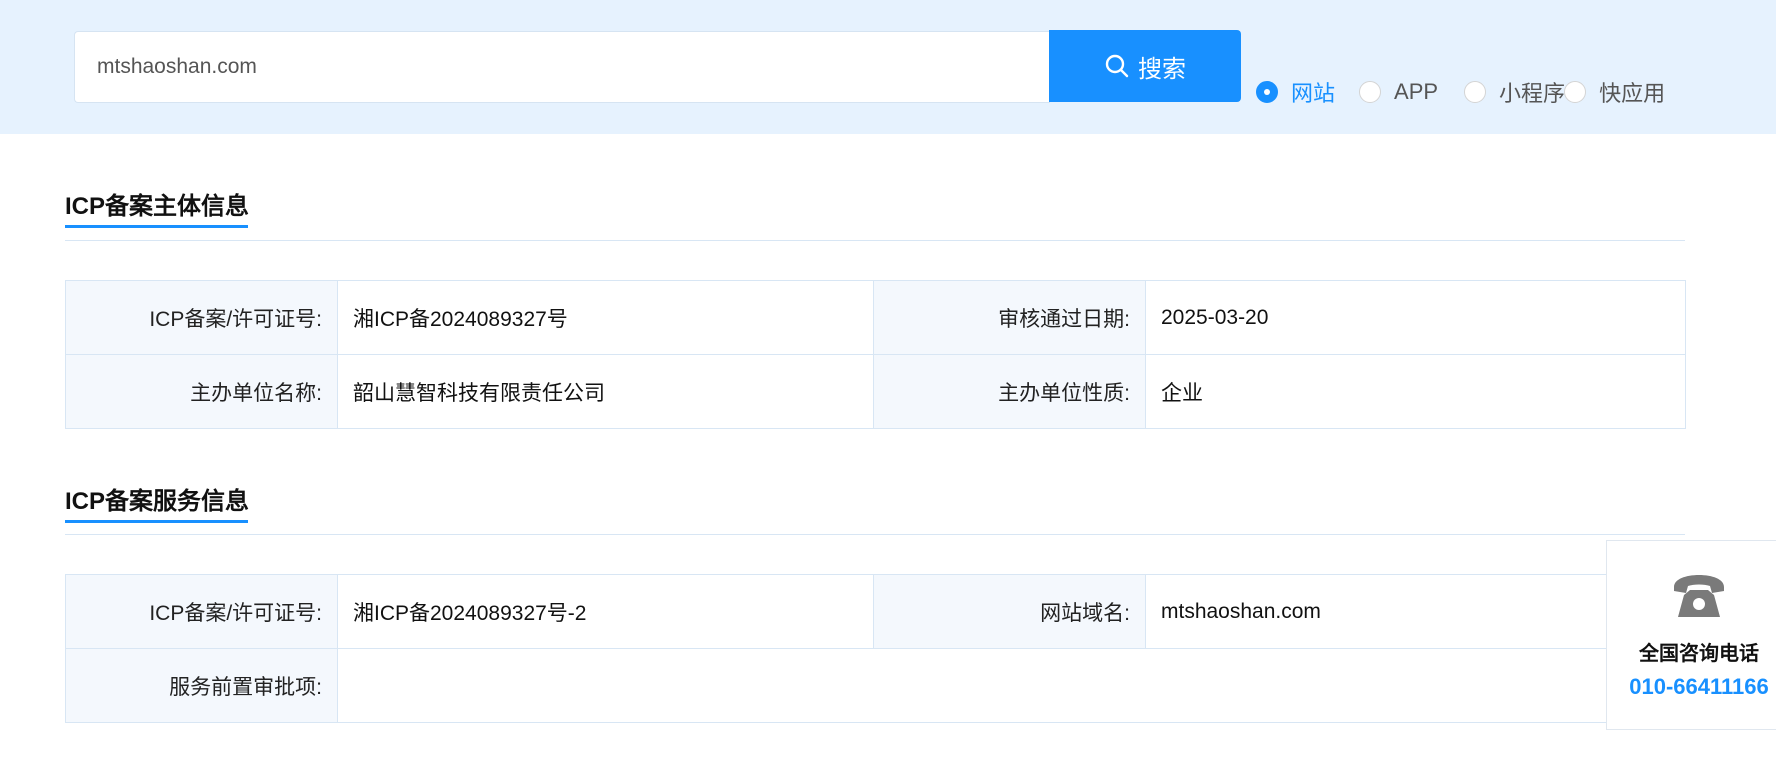  Describe the element at coordinates (1699, 654) in the screenshot. I see `consult-title: 全国咨询电话` at that location.